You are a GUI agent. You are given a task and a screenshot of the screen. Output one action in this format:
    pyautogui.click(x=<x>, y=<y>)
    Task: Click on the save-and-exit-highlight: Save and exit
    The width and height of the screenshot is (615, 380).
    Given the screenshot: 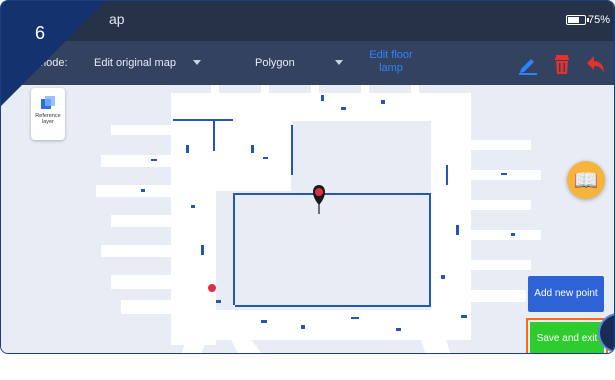 What is the action you would take?
    pyautogui.click(x=567, y=335)
    